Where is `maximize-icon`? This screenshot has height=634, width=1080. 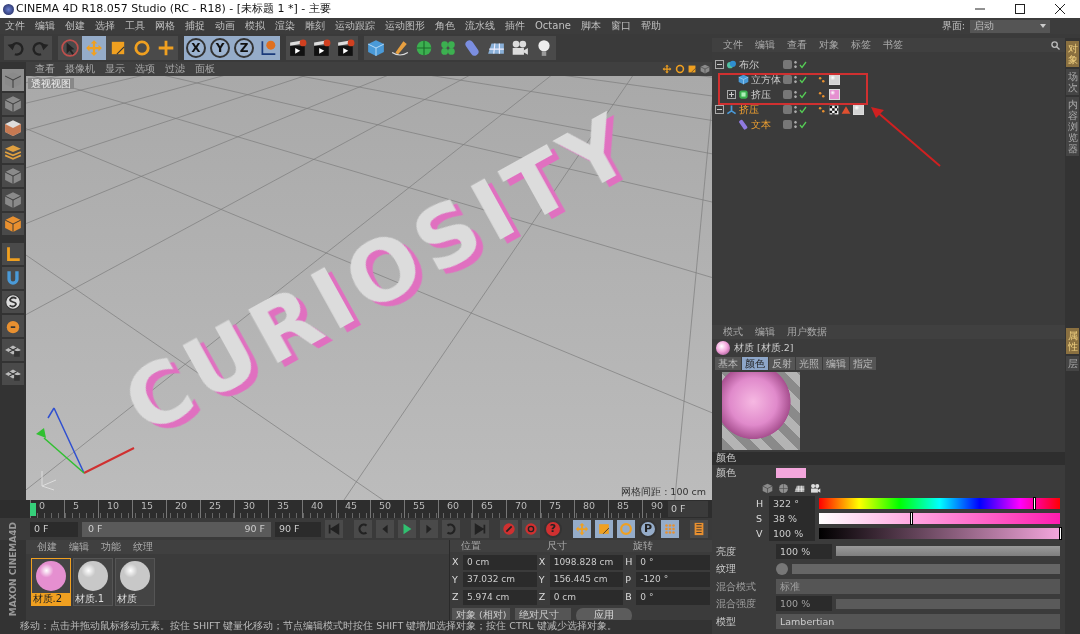
maximize-icon is located at coordinates (1020, 9).